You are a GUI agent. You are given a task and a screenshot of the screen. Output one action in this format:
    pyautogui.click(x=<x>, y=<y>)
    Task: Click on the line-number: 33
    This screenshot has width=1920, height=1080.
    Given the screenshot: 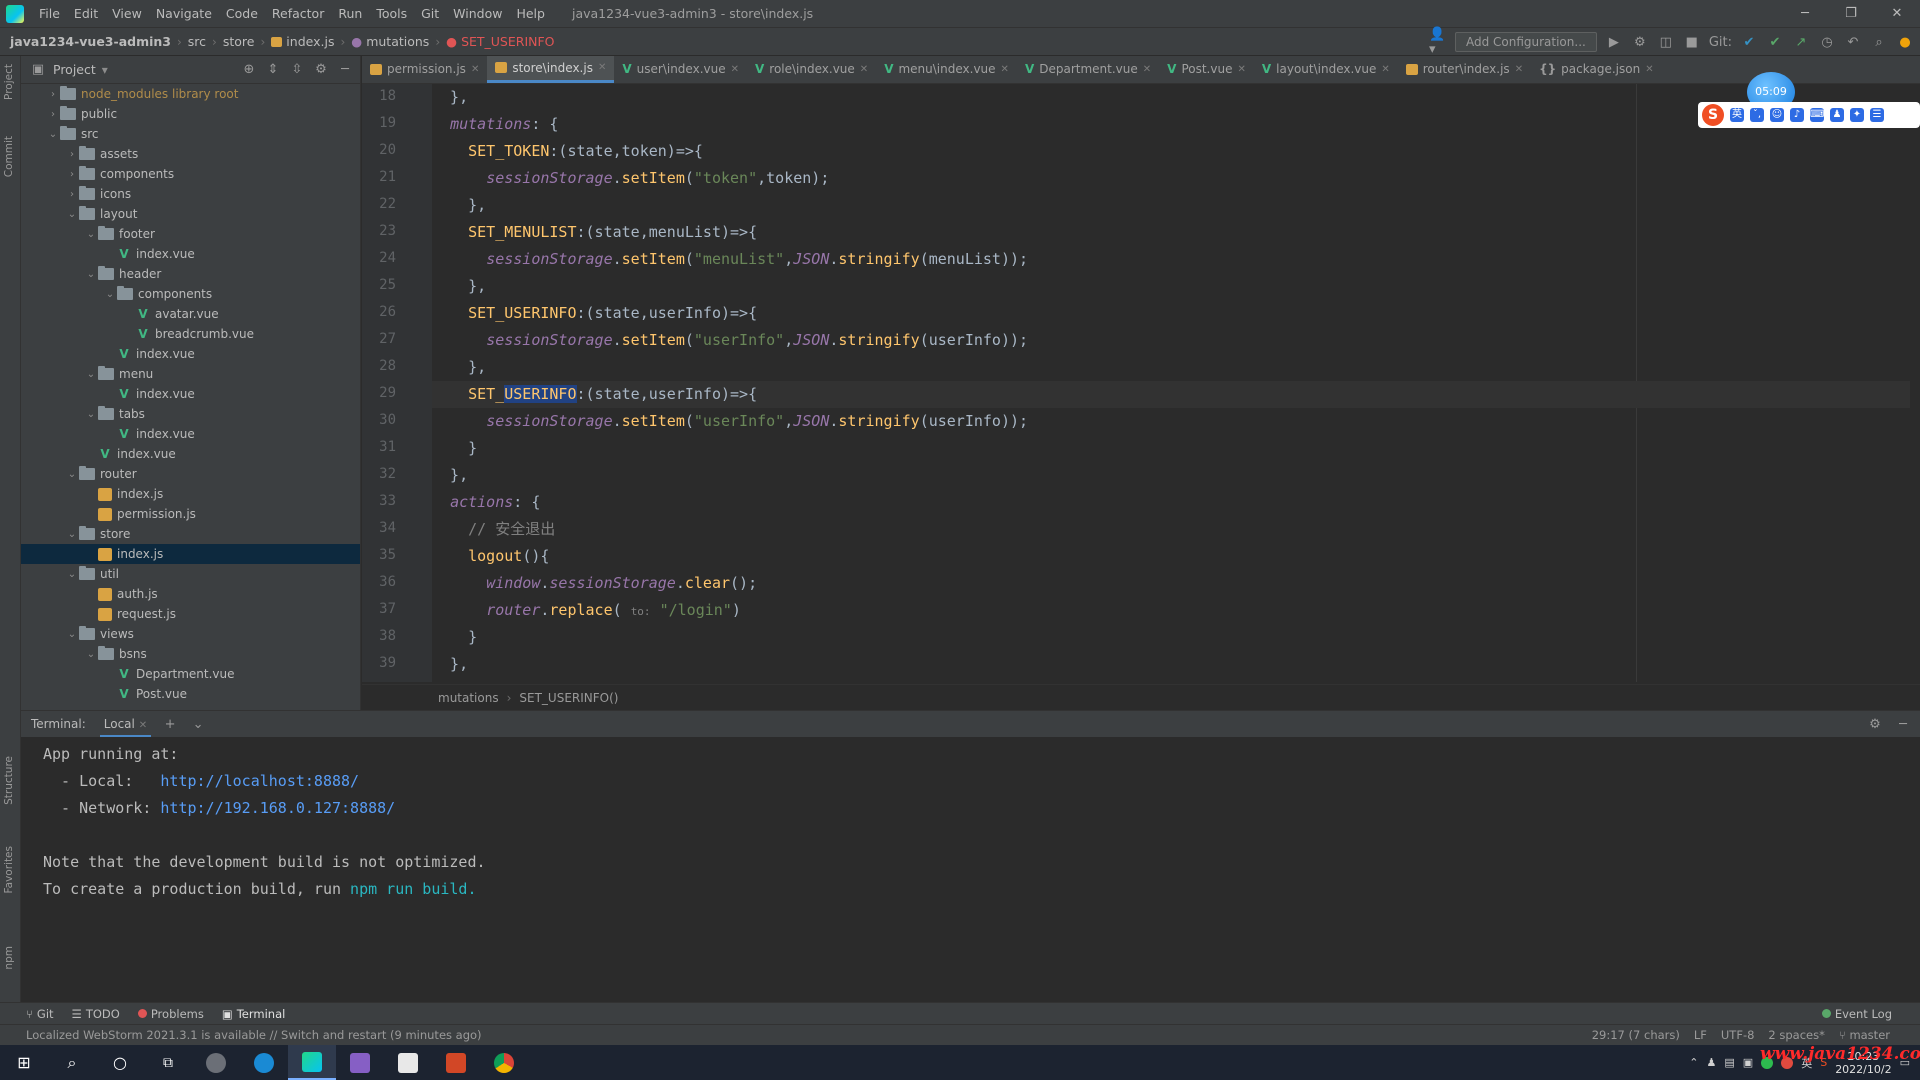 What is the action you would take?
    pyautogui.click(x=381, y=501)
    